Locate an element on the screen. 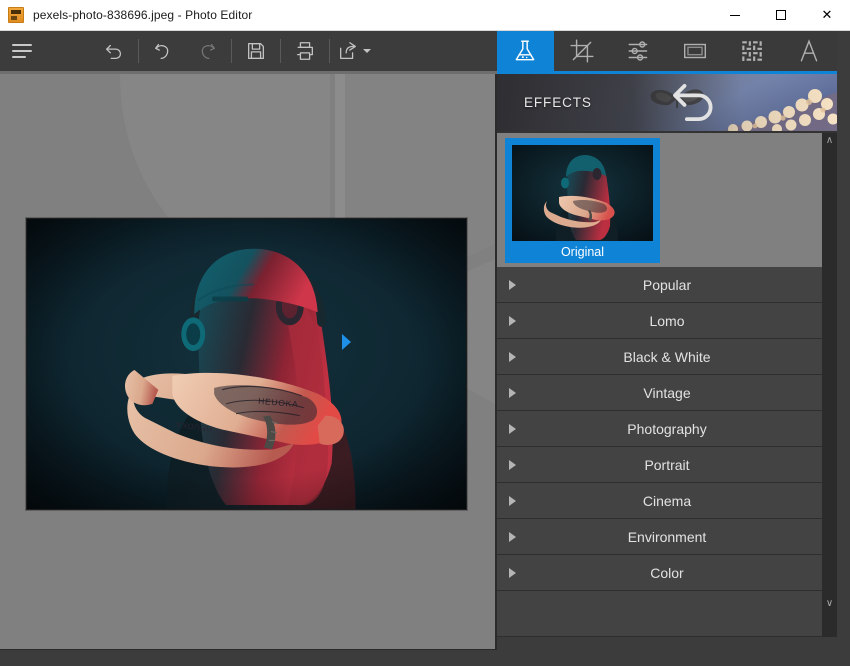  chevron-down-icon is located at coordinates (367, 51).